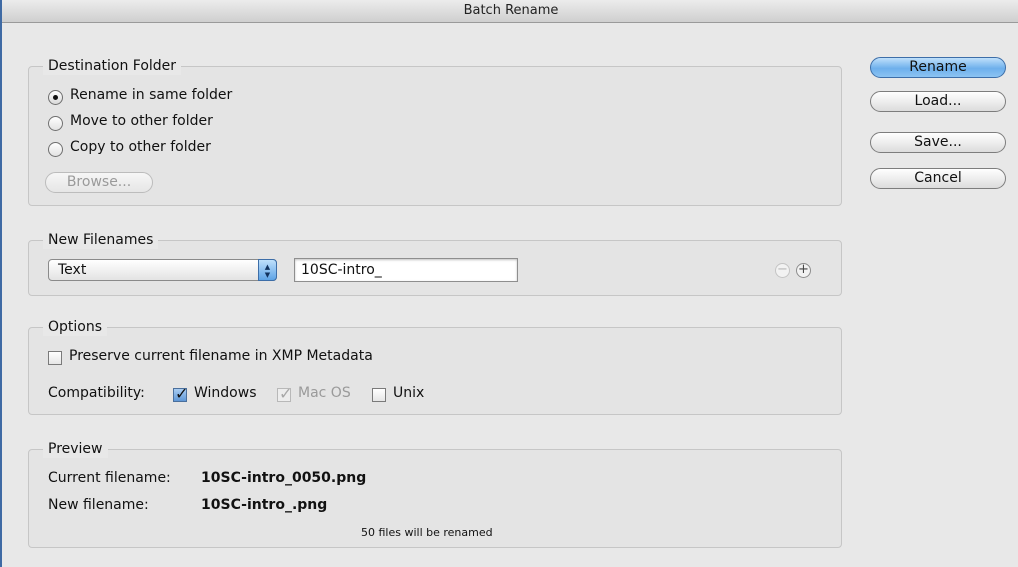 This screenshot has height=567, width=1018. What do you see at coordinates (140, 147) in the screenshot?
I see `copy-other-folder-label: Copy to other folder` at bounding box center [140, 147].